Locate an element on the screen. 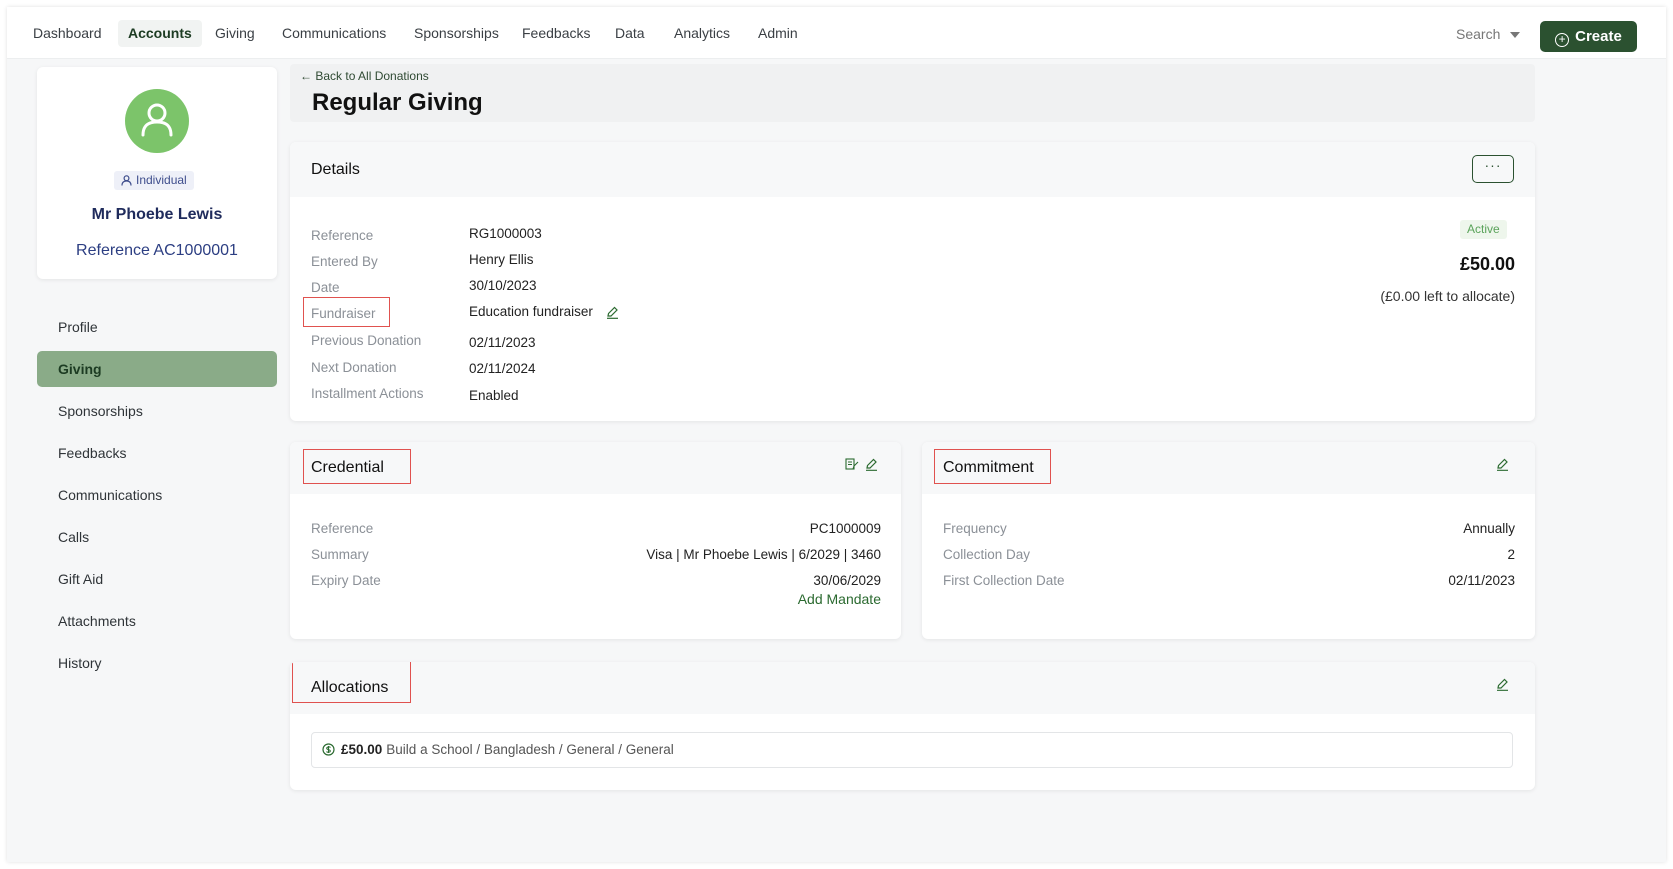 Image resolution: width=1673 pixels, height=869 pixels. detail-label-previous-donation: Previous Donation is located at coordinates (366, 340).